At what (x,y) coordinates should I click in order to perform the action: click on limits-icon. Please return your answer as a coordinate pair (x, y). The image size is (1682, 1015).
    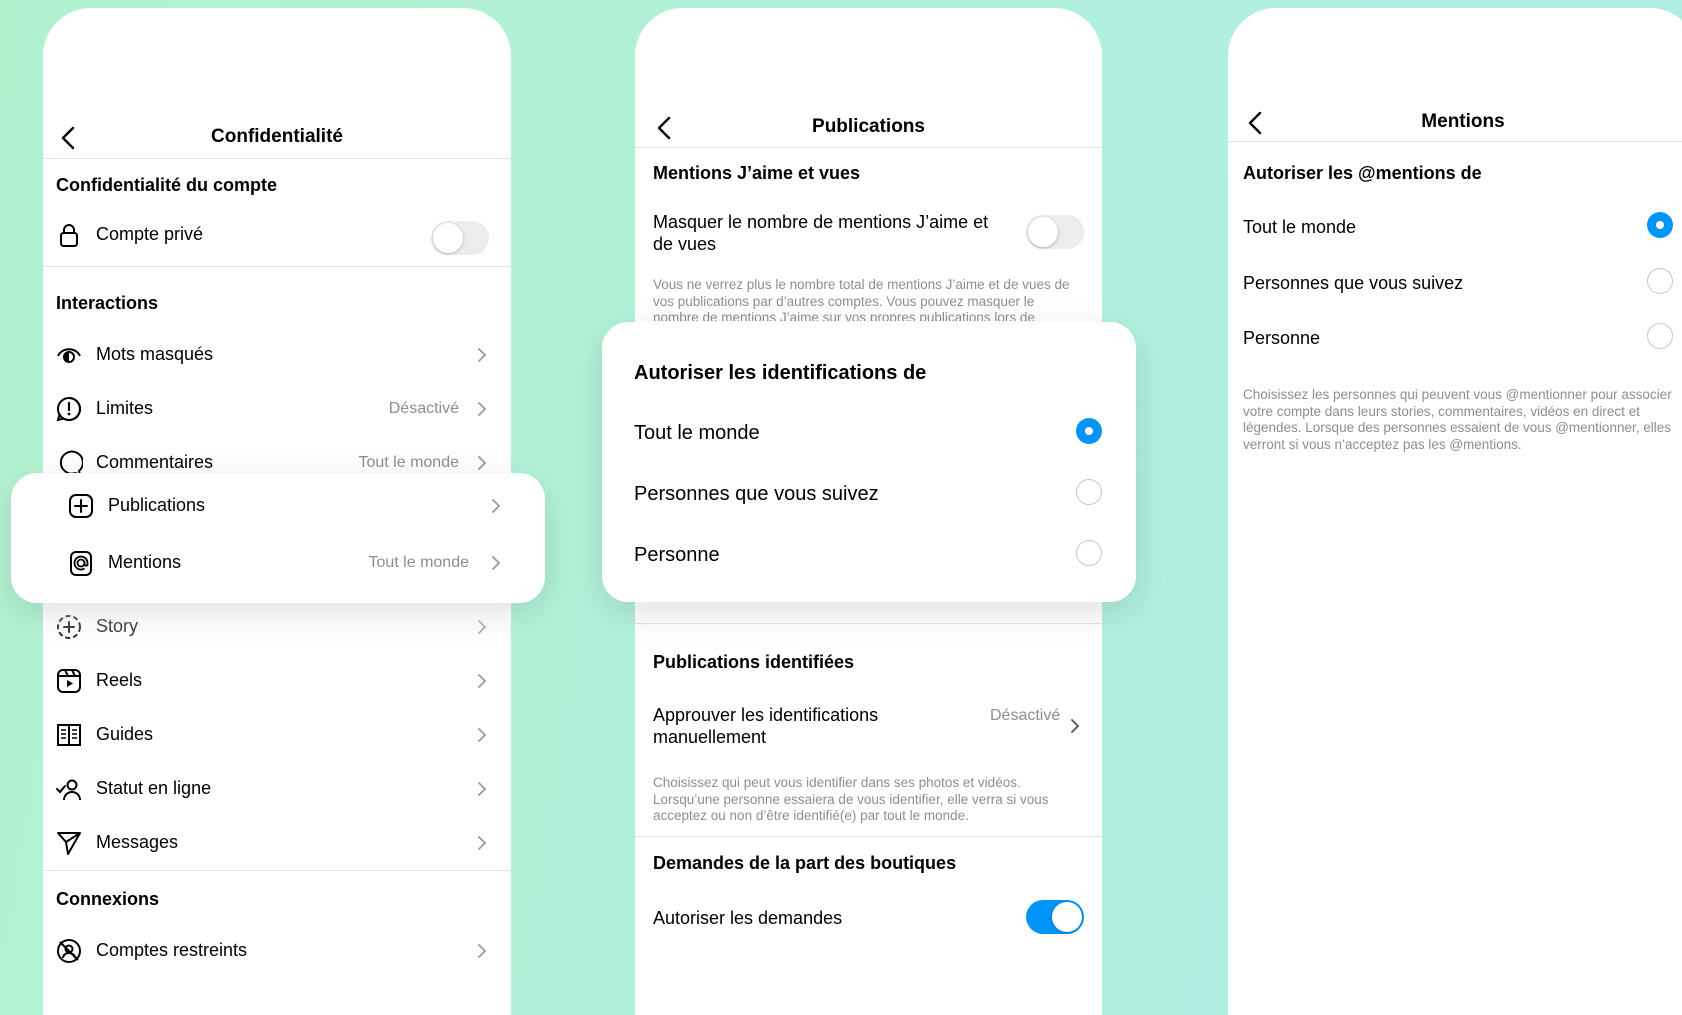
    Looking at the image, I should click on (69, 409).